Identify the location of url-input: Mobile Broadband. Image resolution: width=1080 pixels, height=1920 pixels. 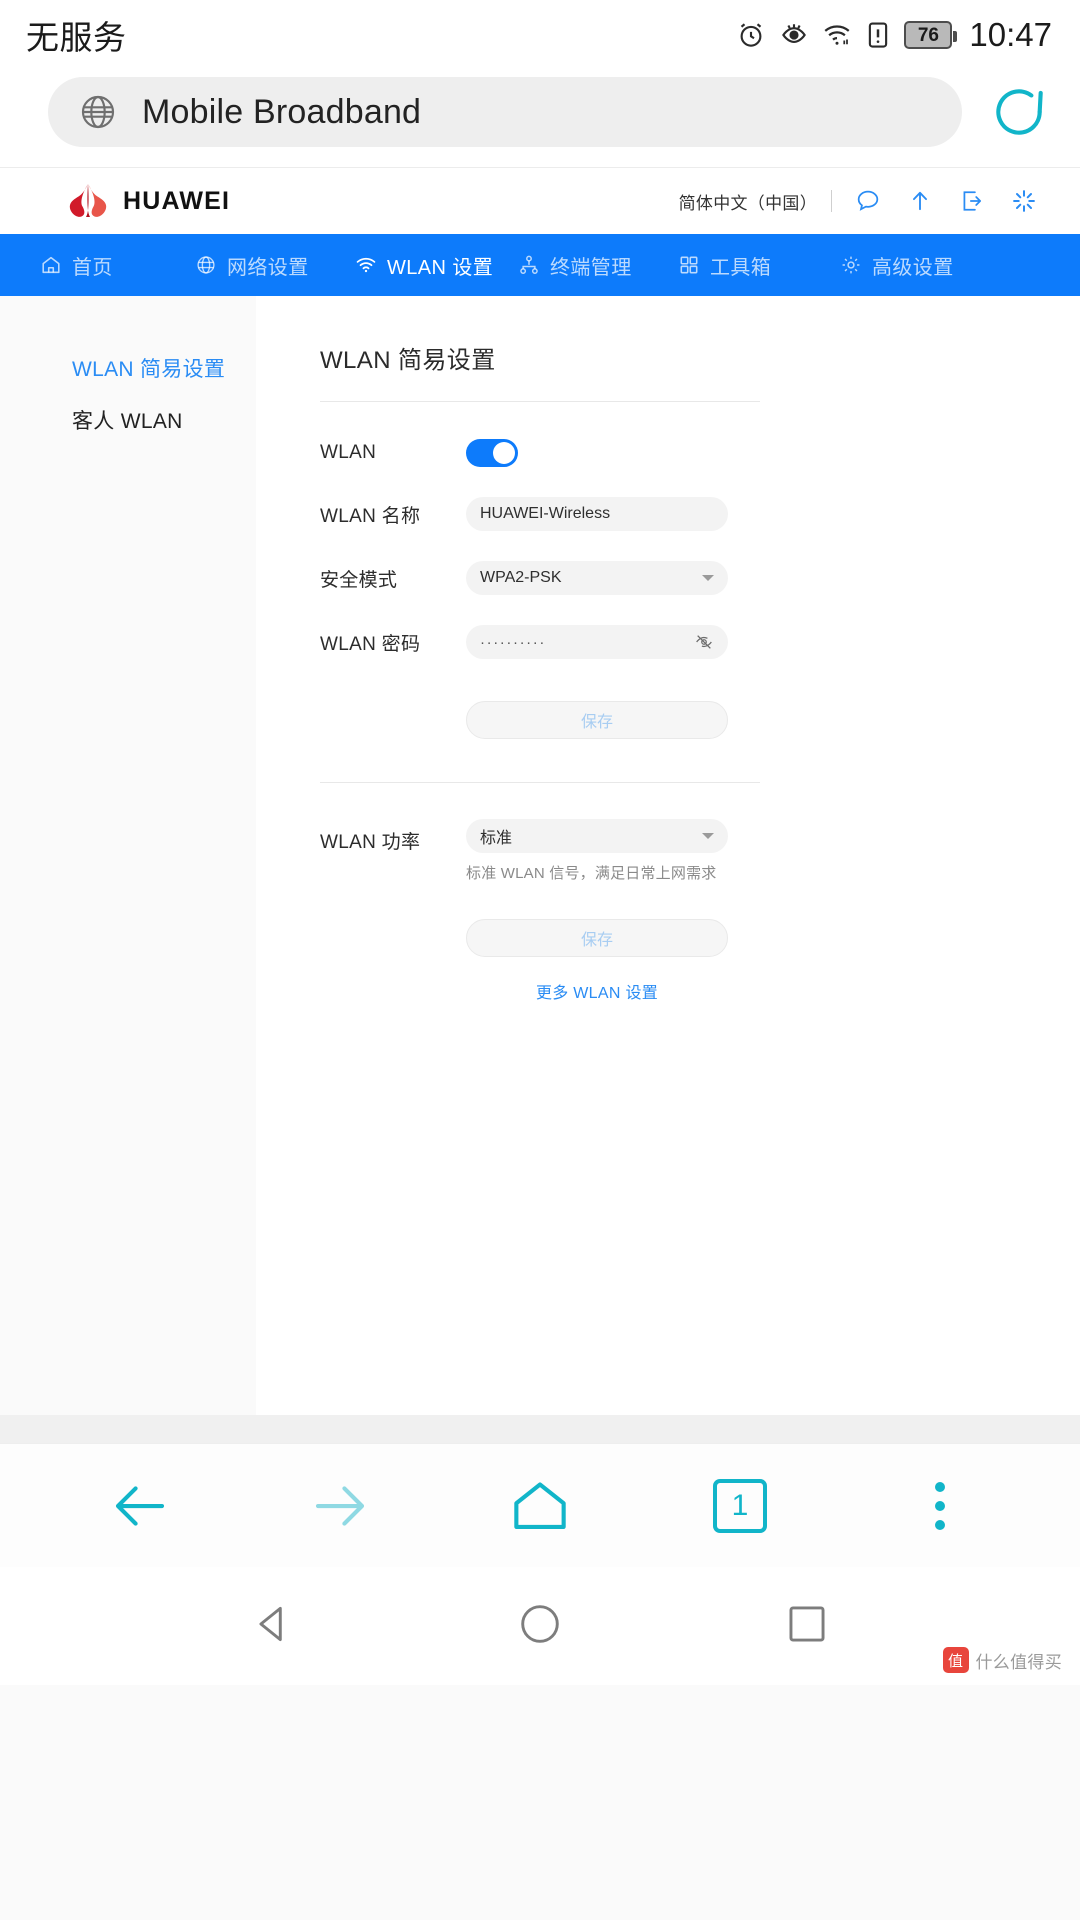
(505, 112).